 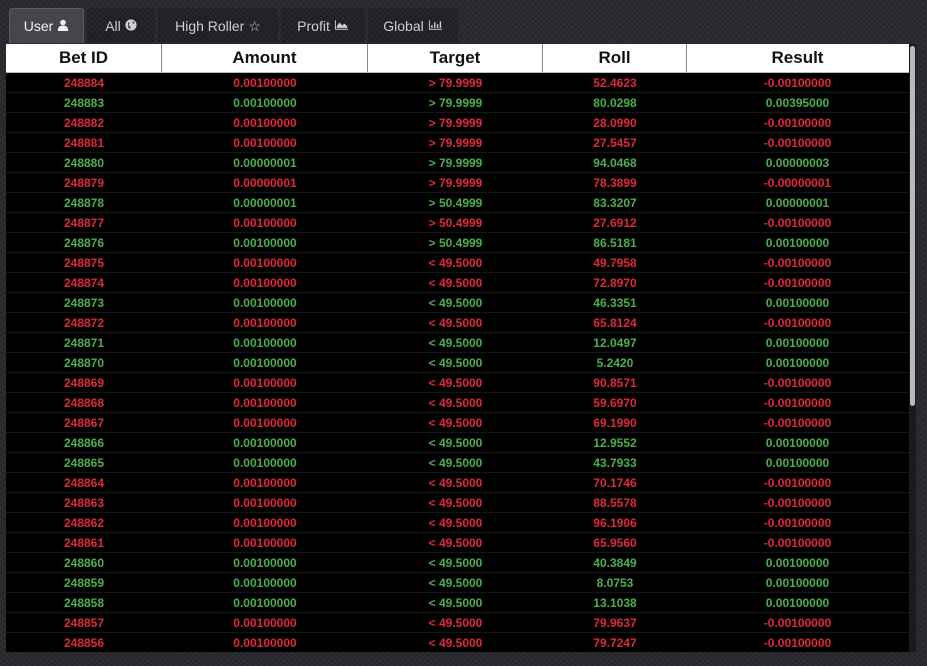 I want to click on bet-id-cell: 248858, so click(x=84, y=602).